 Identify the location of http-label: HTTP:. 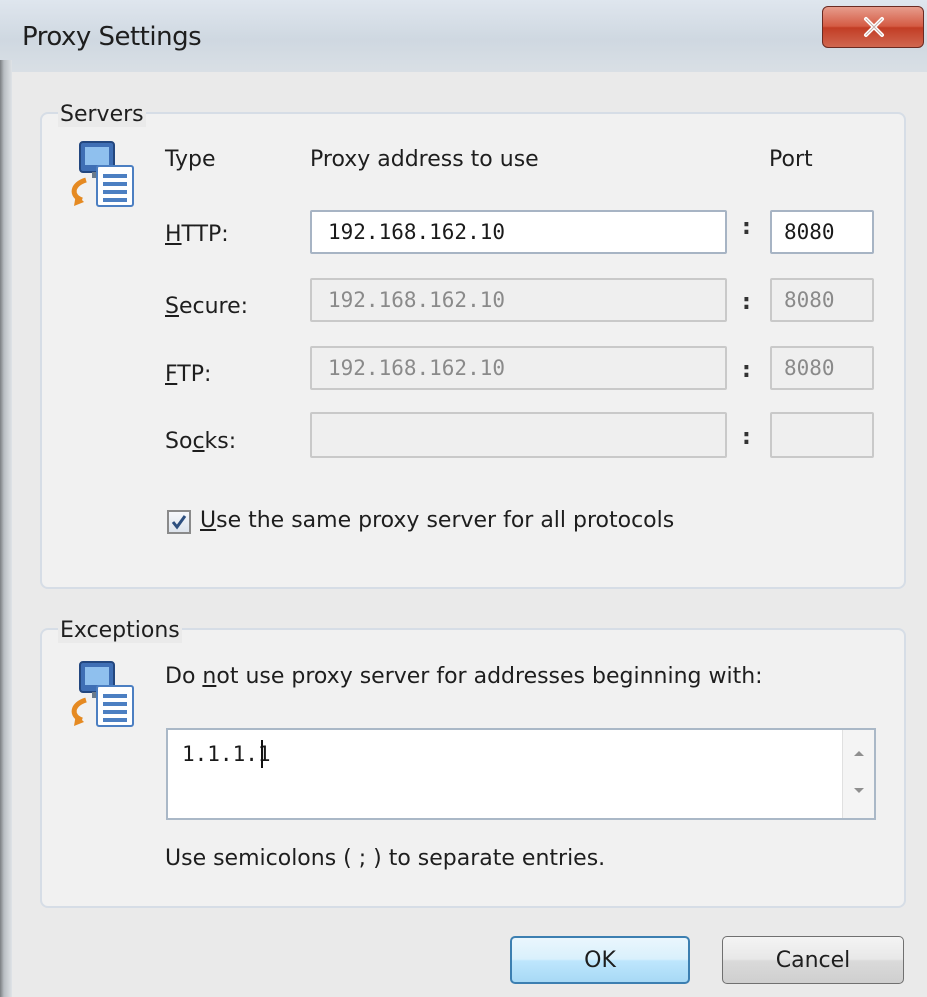
(197, 234).